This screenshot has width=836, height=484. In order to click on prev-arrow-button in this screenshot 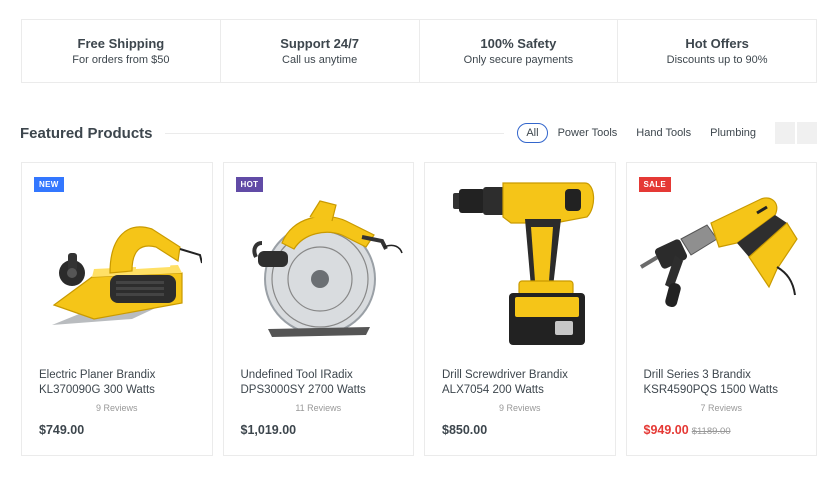, I will do `click(785, 133)`.